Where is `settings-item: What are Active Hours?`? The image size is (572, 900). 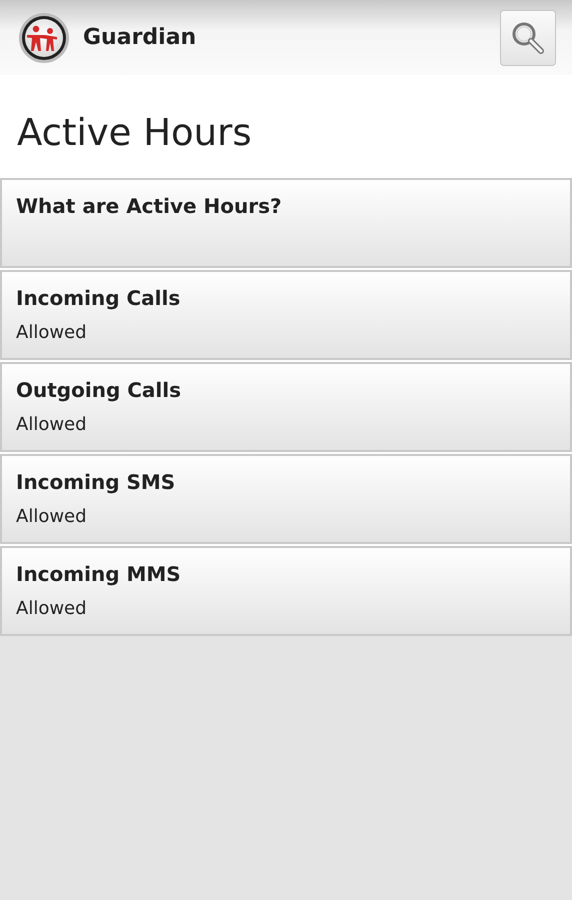
settings-item: What are Active Hours? is located at coordinates (286, 223).